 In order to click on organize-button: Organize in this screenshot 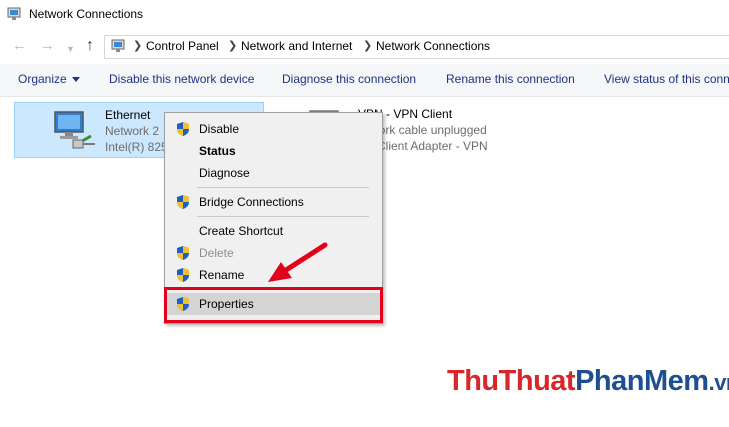, I will do `click(49, 79)`.